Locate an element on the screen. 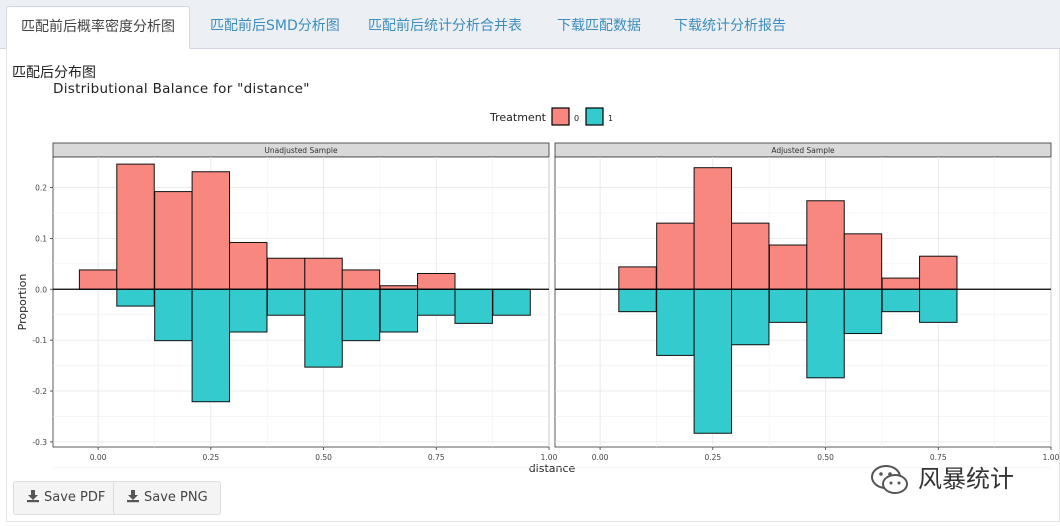  watermark: 风暴统计 is located at coordinates (941, 480).